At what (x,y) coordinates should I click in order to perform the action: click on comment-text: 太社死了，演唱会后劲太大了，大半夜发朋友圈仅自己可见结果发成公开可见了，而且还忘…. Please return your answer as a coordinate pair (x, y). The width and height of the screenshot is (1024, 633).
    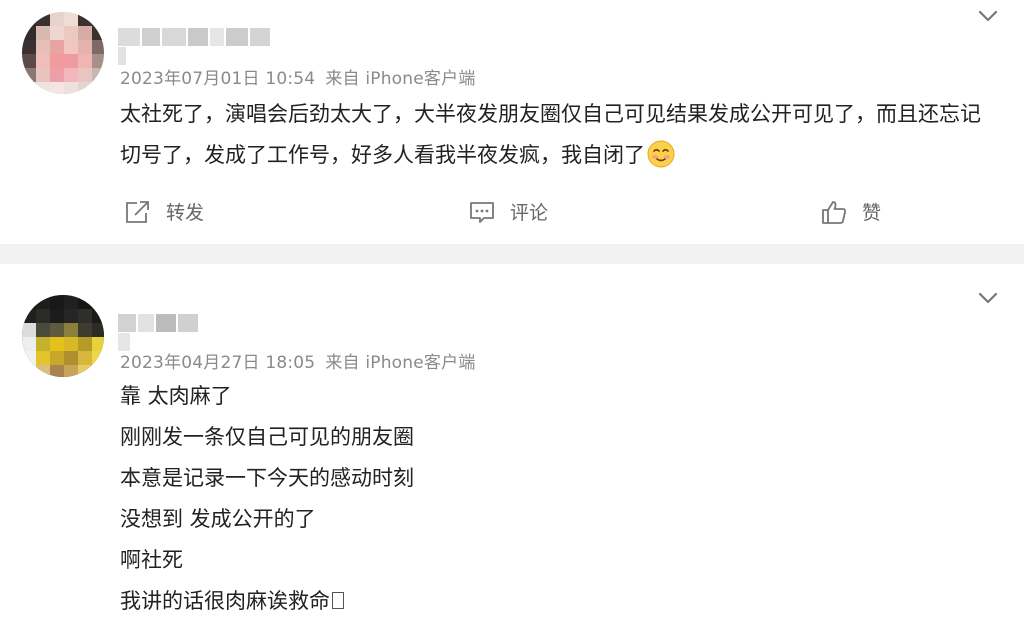
    Looking at the image, I should click on (555, 135).